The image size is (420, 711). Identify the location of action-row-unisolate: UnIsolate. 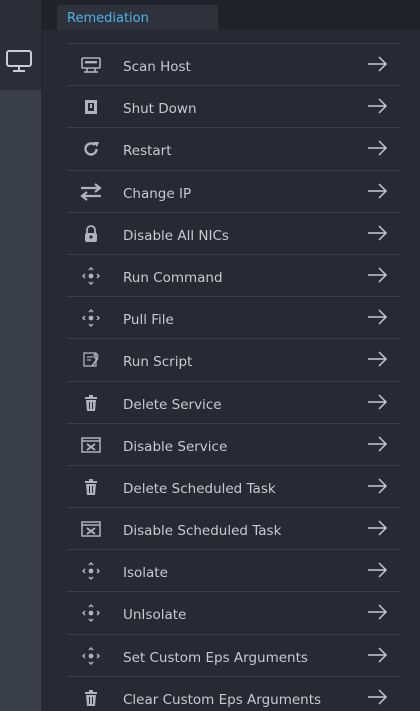
(234, 612).